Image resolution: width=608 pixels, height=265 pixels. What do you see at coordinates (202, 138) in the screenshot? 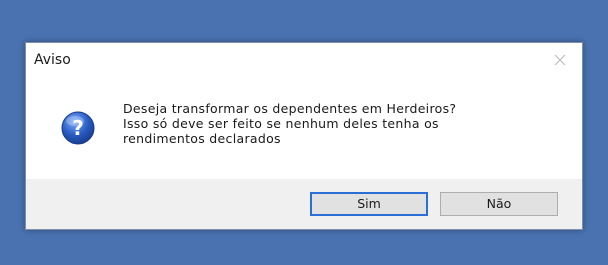
I see `message-line: rendimentos declarados` at bounding box center [202, 138].